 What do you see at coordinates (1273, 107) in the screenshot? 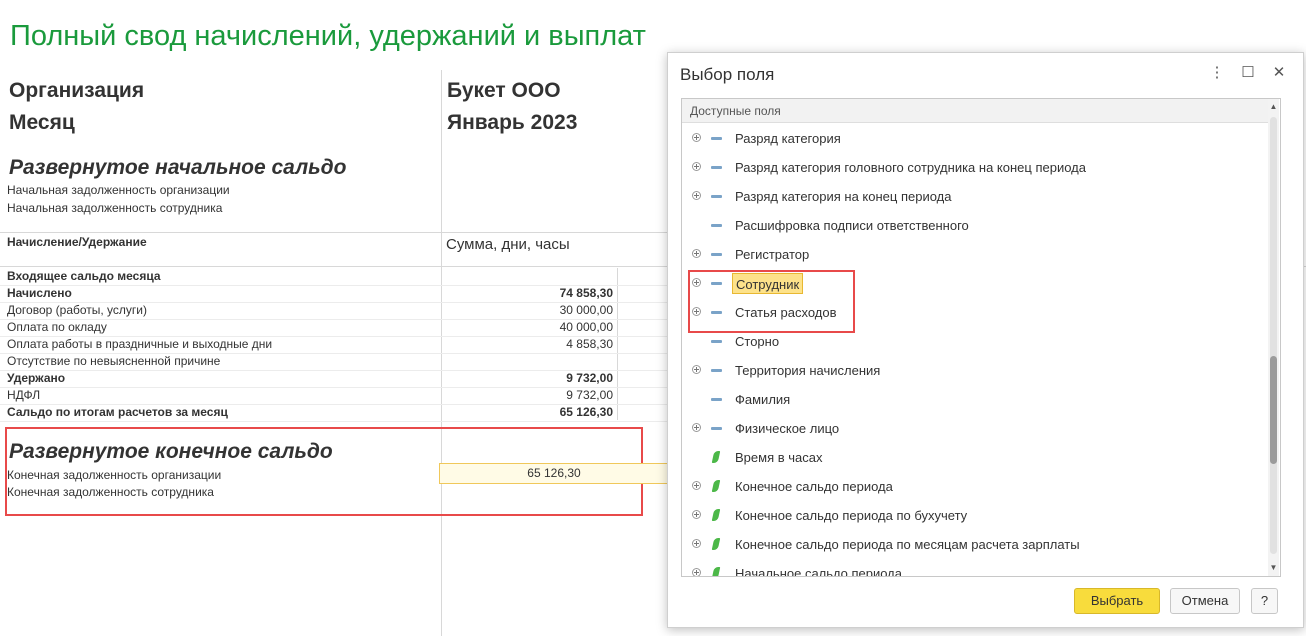
I see `scroll-up-icon: ▲` at bounding box center [1273, 107].